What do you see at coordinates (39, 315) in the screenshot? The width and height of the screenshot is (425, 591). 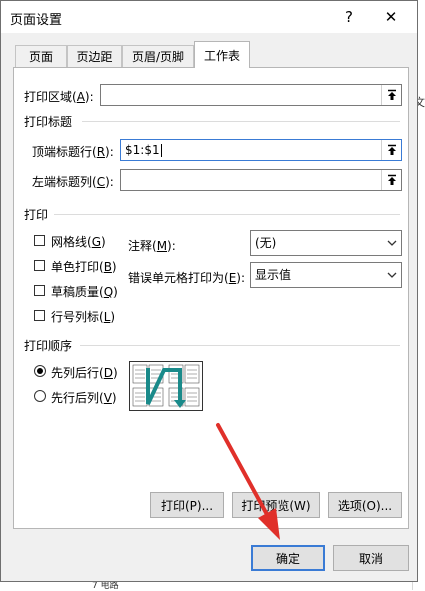 I see `row-col-headings-checkbox` at bounding box center [39, 315].